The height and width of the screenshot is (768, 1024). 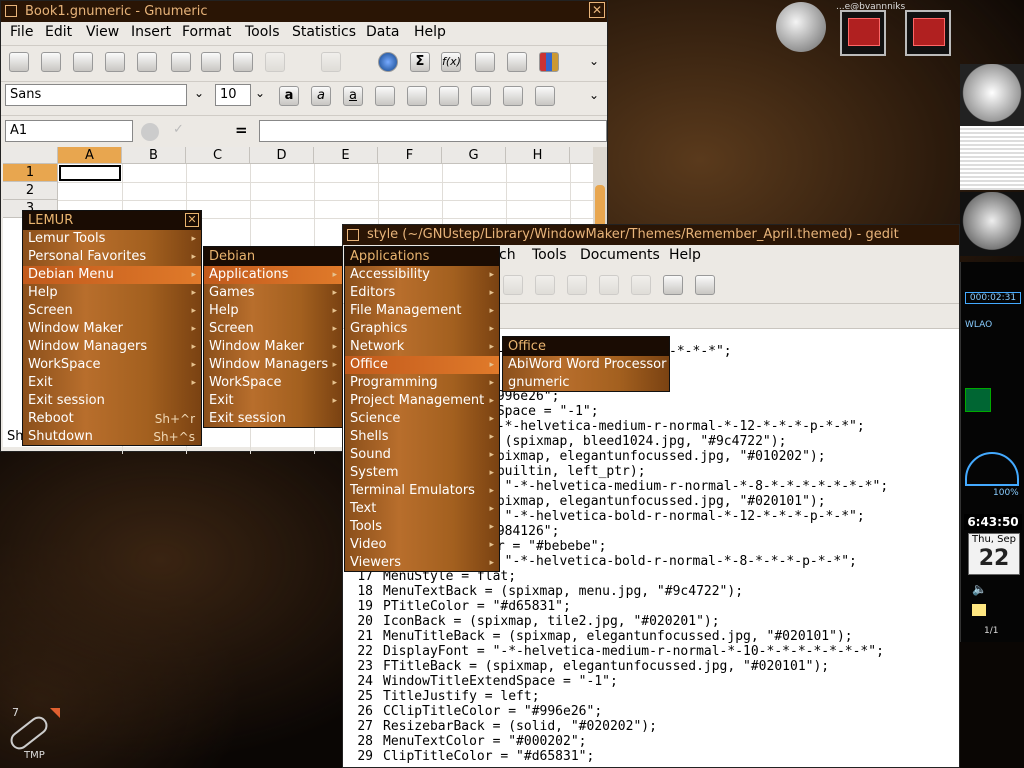 I want to click on copy-icon, so click(x=211, y=62).